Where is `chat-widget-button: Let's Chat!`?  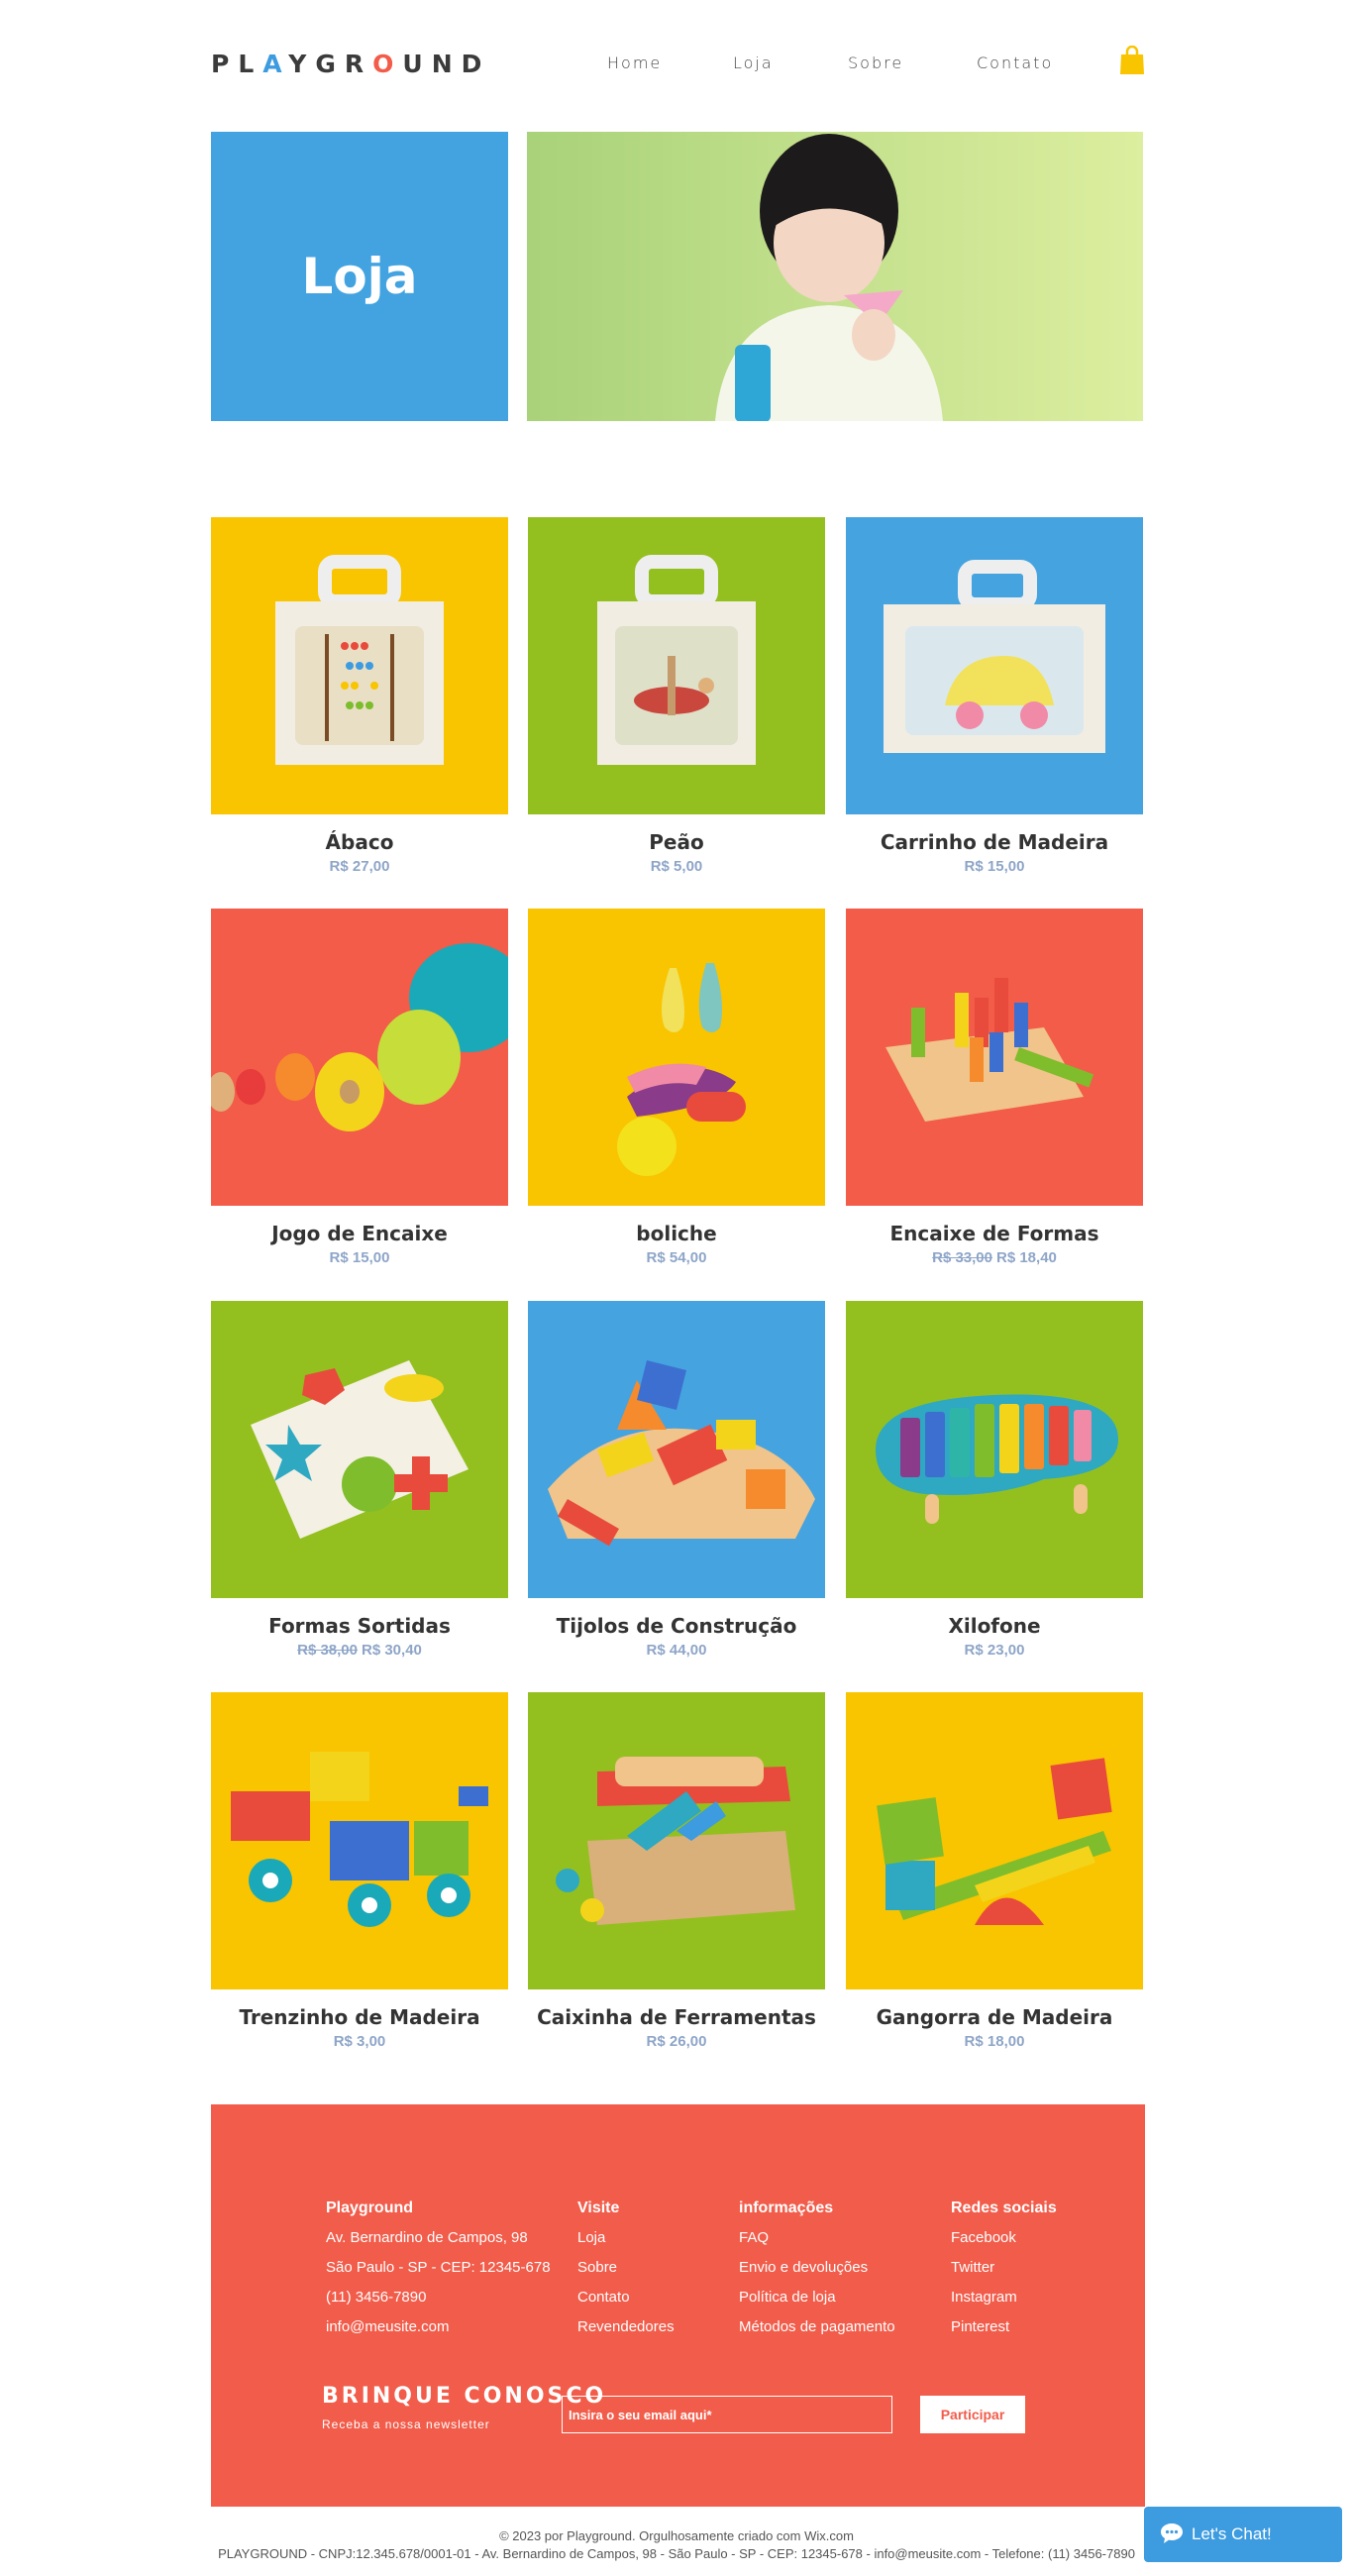 chat-widget-button: Let's Chat! is located at coordinates (1243, 2534).